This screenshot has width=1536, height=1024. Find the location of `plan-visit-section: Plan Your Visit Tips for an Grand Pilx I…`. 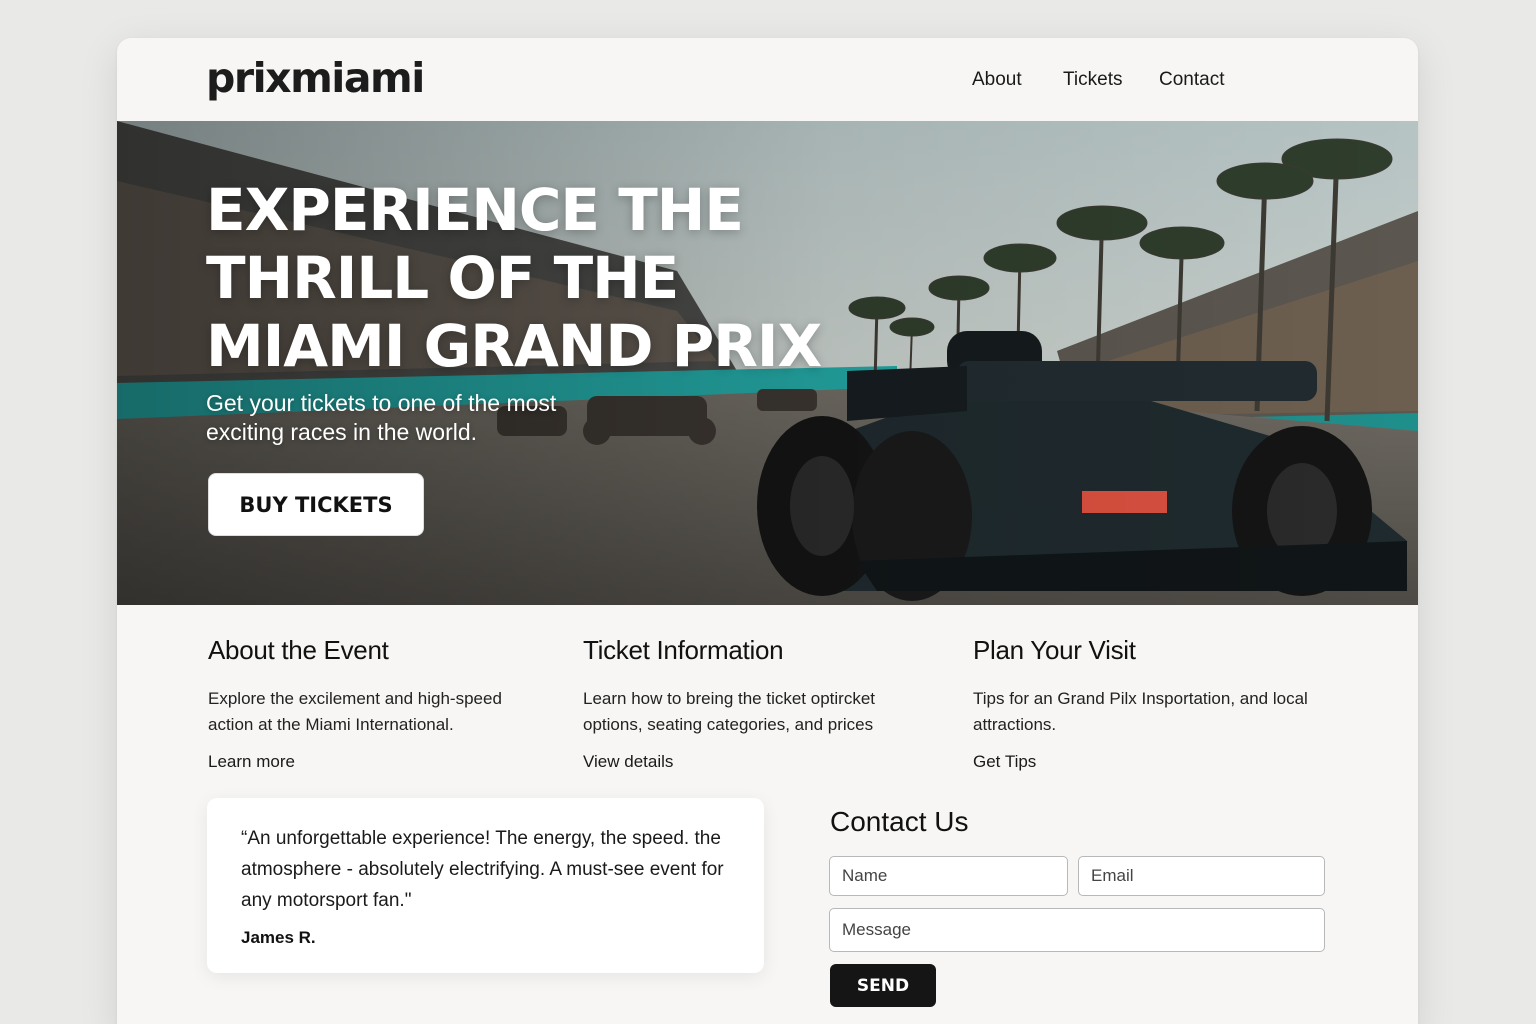

plan-visit-section: Plan Your Visit Tips for an Grand Pilx I… is located at coordinates (1143, 703).